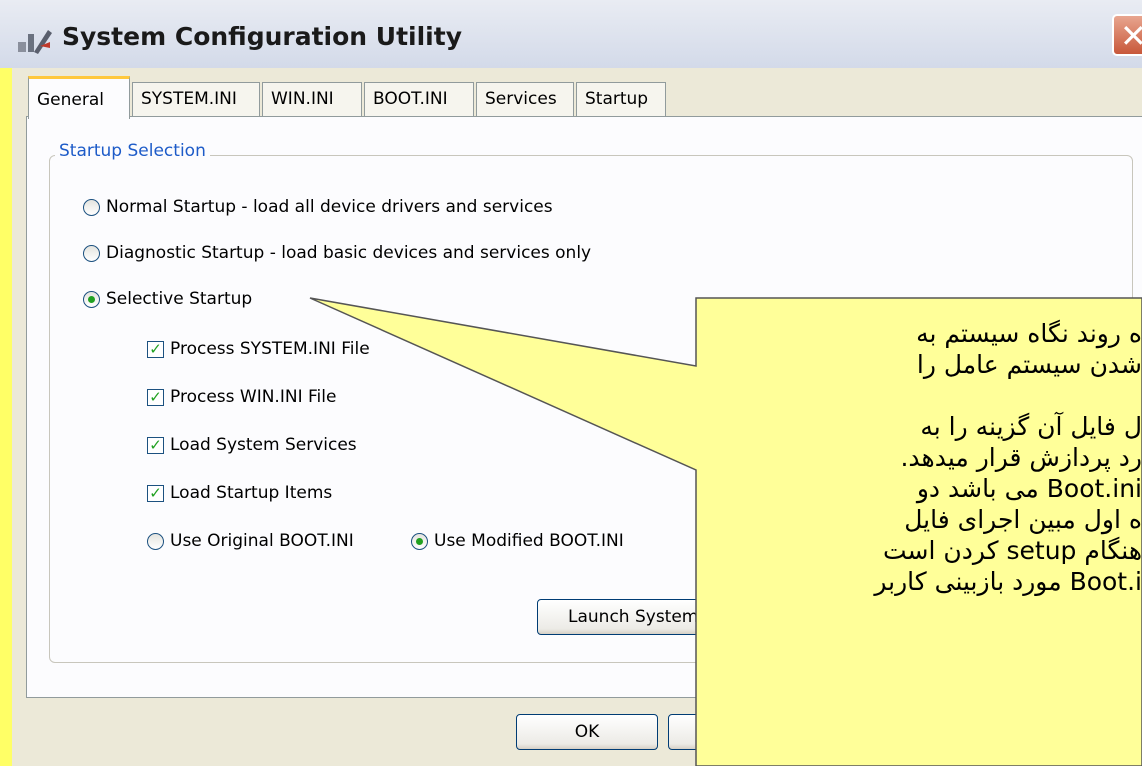 Image resolution: width=1142 pixels, height=766 pixels. Describe the element at coordinates (270, 349) in the screenshot. I see `check-label: Process SYSTEM.INI File` at that location.